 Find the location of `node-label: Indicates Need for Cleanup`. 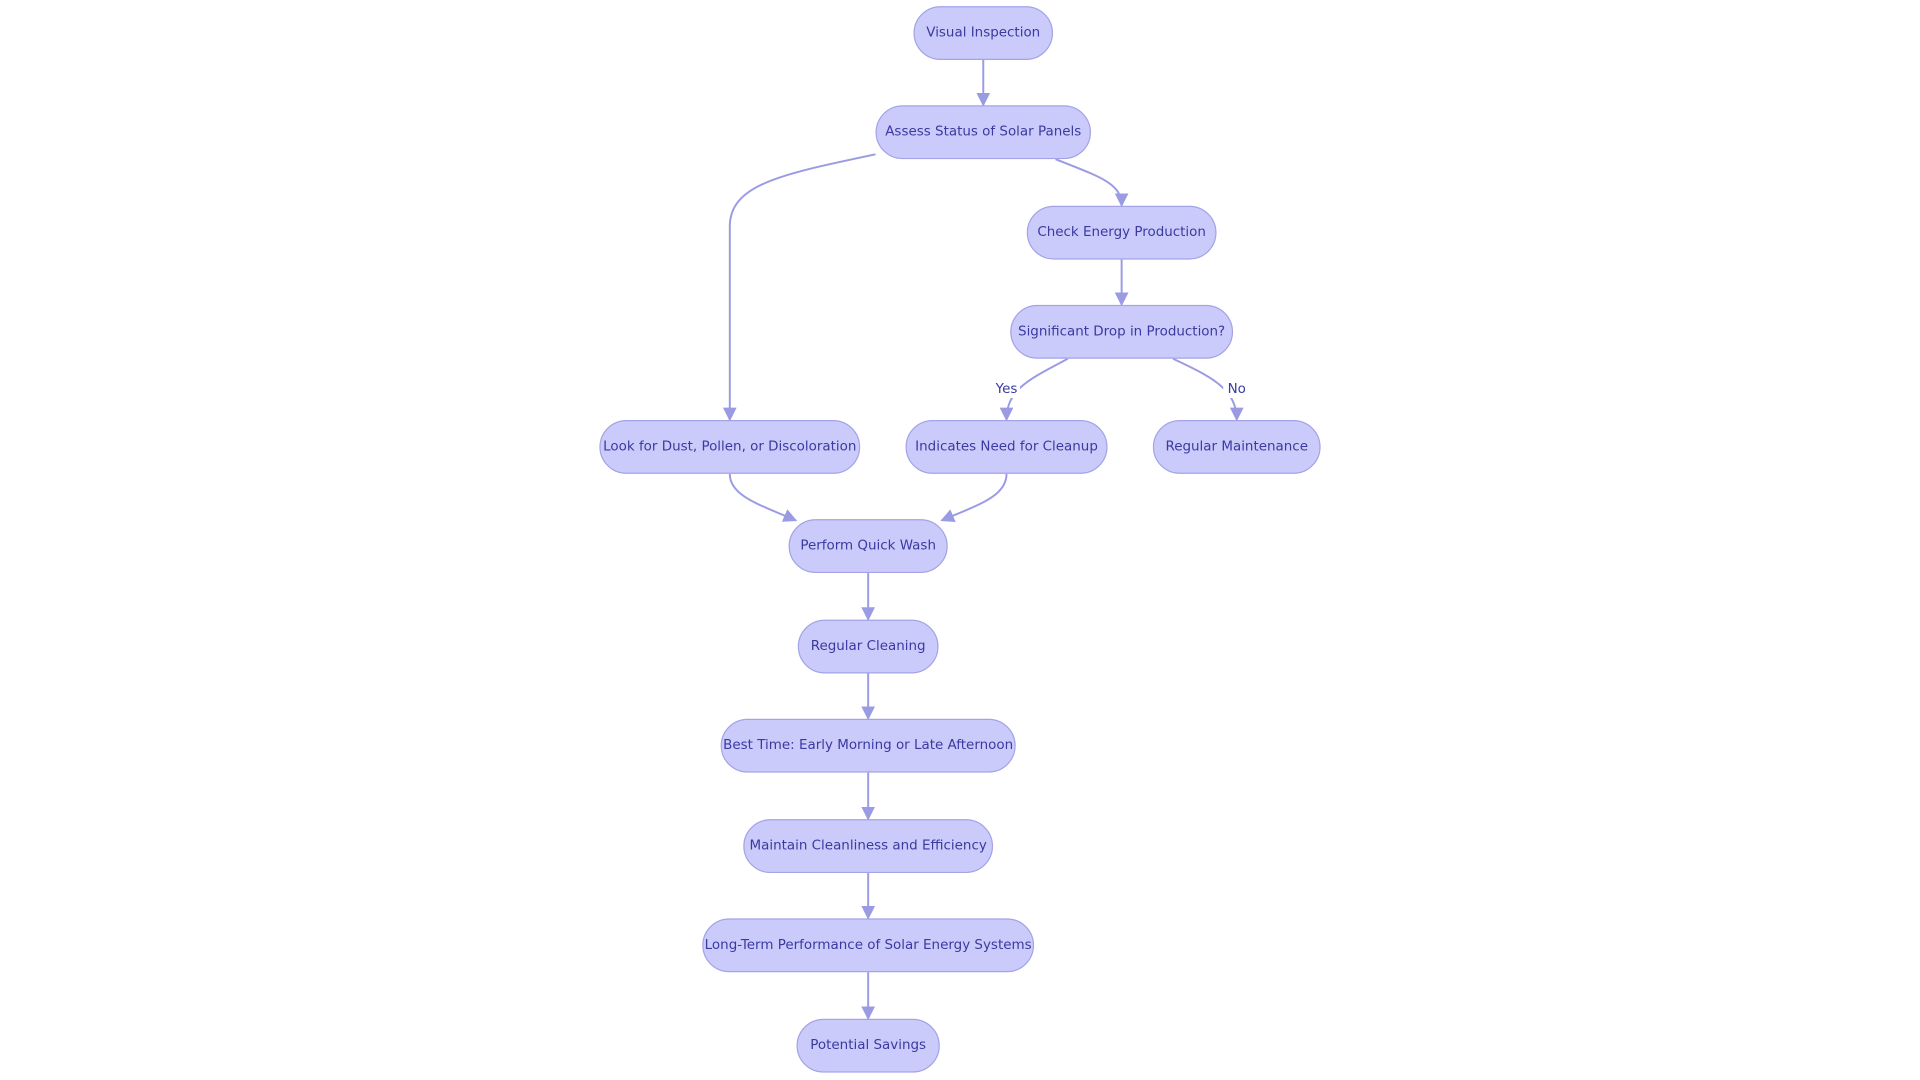

node-label: Indicates Need for Cleanup is located at coordinates (1006, 446).